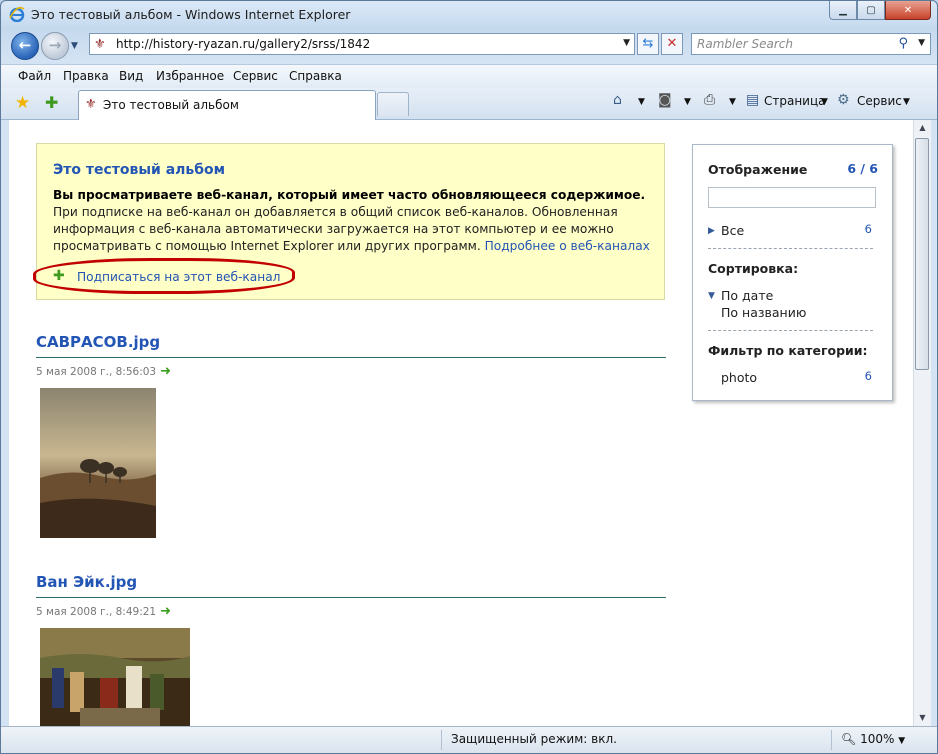  I want to click on zoom-icon: 🔍︎, so click(849, 739).